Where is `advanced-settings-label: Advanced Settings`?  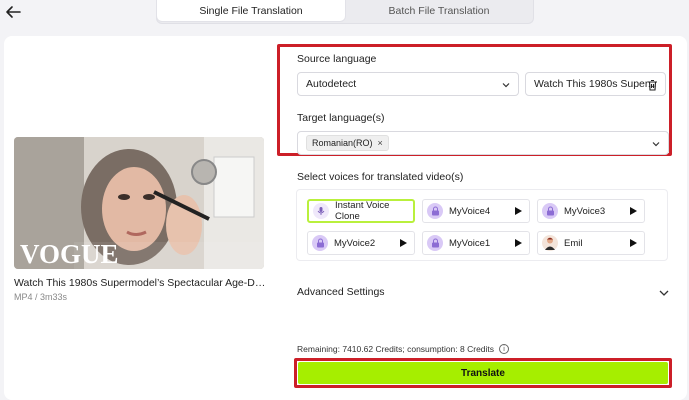
advanced-settings-label: Advanced Settings is located at coordinates (341, 292).